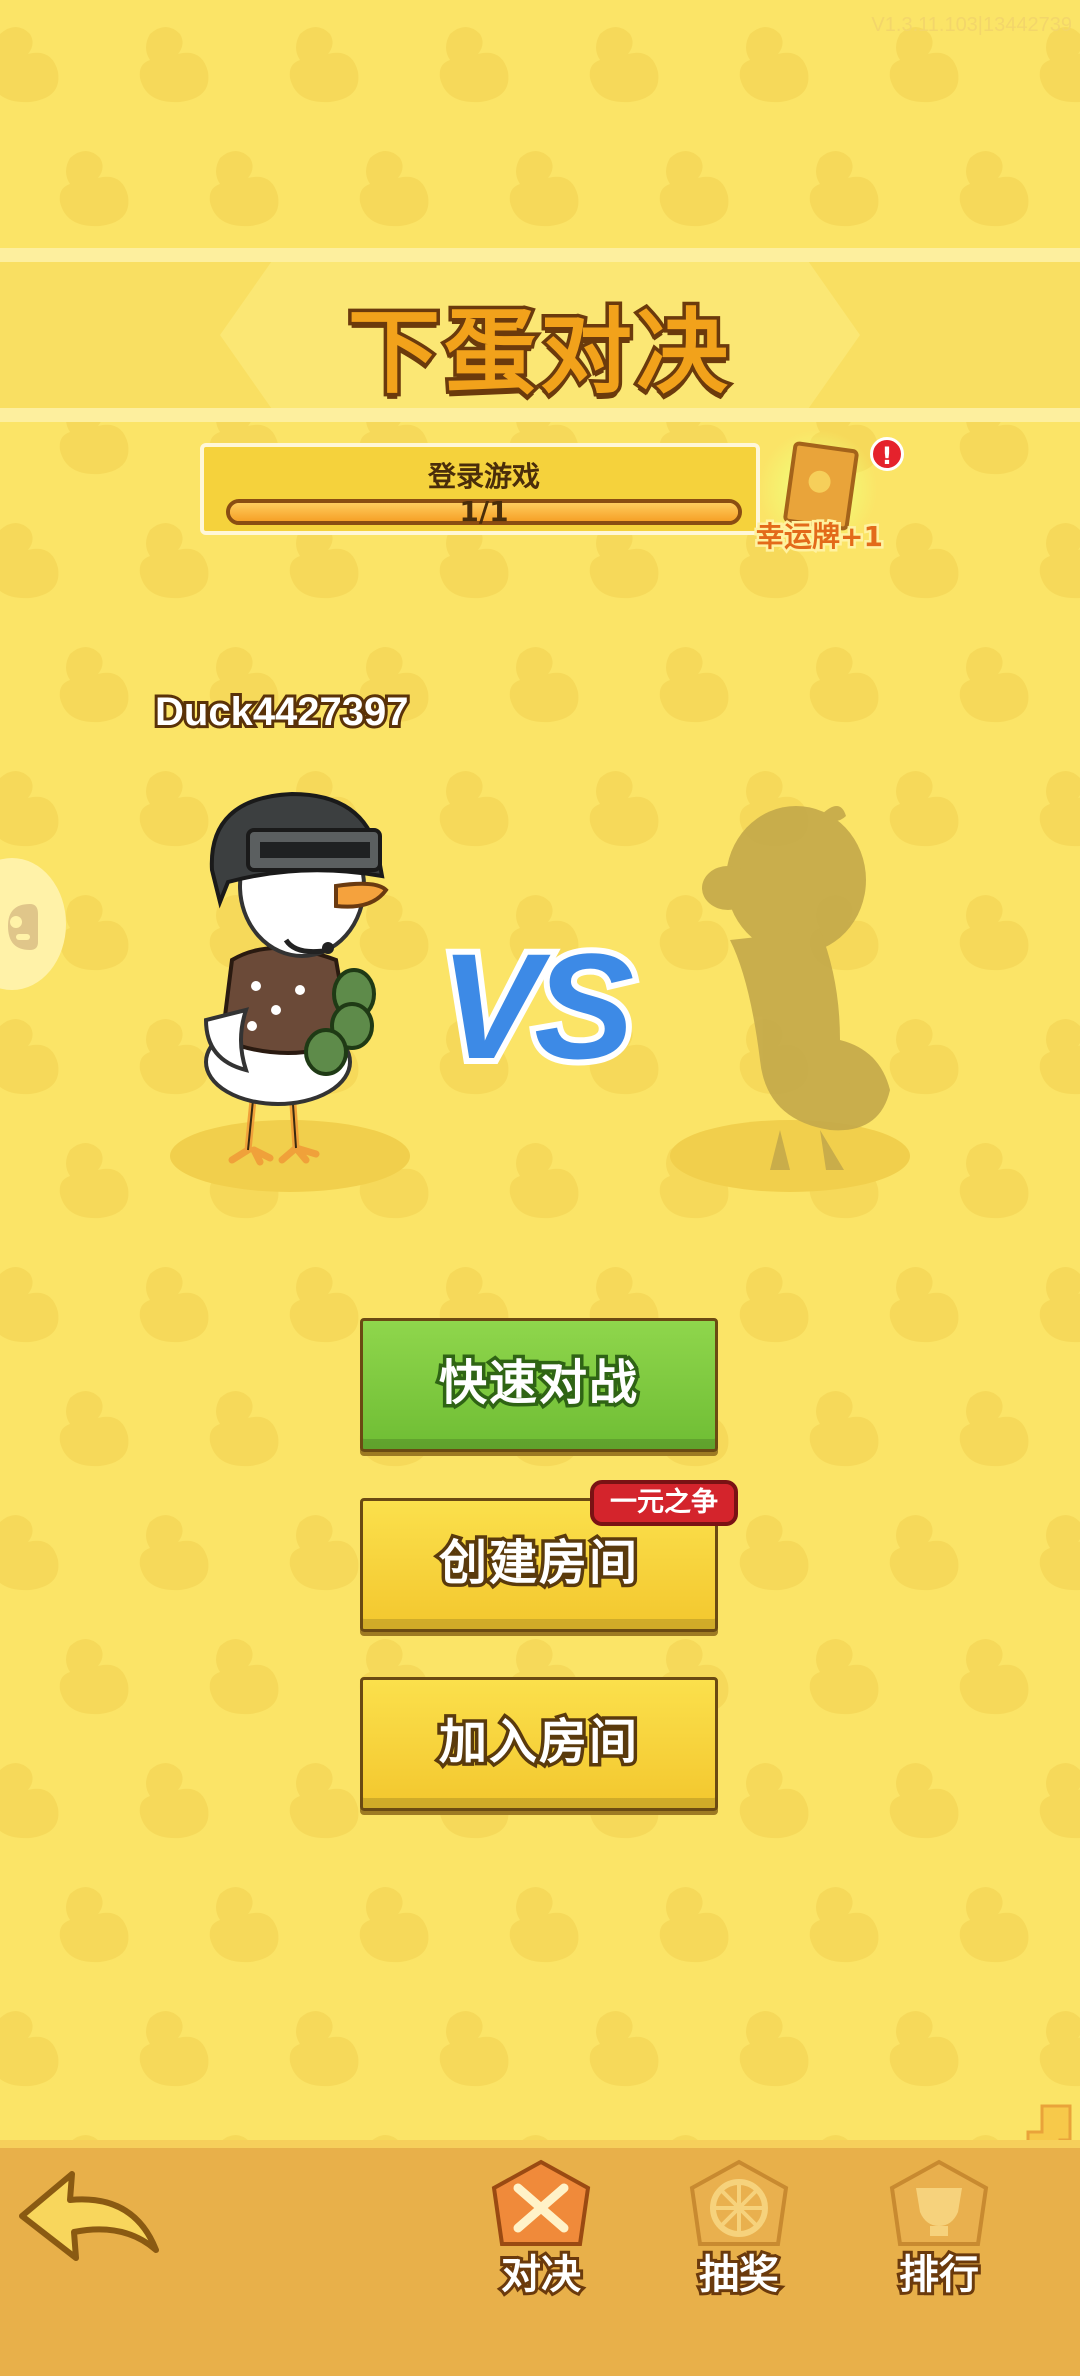  What do you see at coordinates (664, 1503) in the screenshot?
I see `create-room-tag: 一元之争` at bounding box center [664, 1503].